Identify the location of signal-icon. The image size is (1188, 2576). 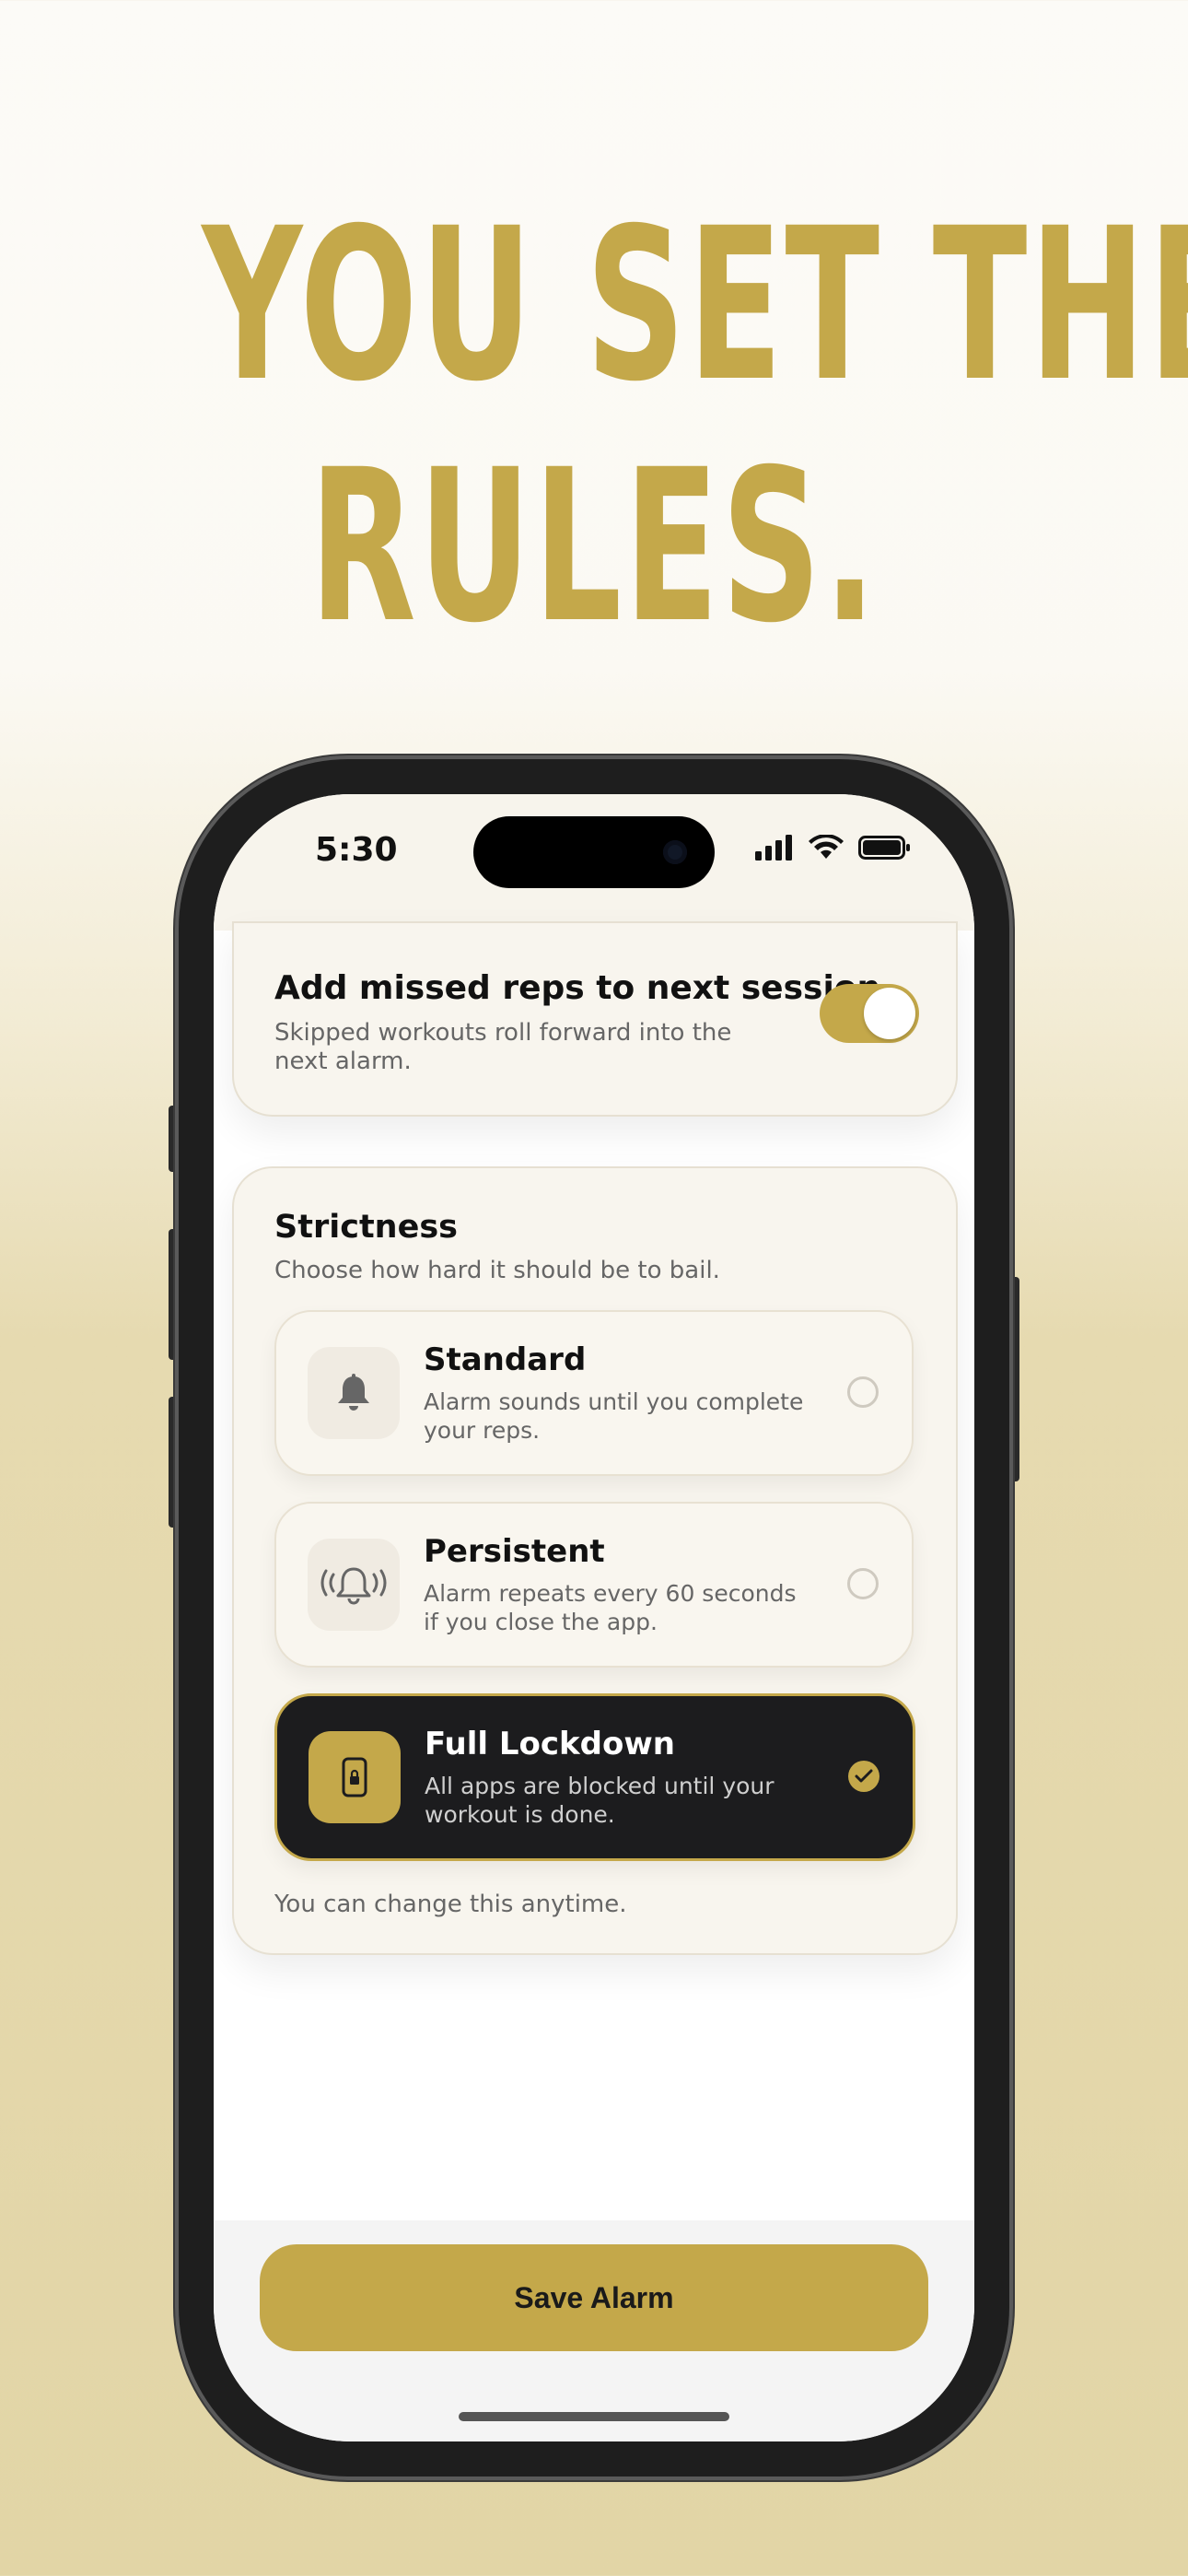
(773, 848).